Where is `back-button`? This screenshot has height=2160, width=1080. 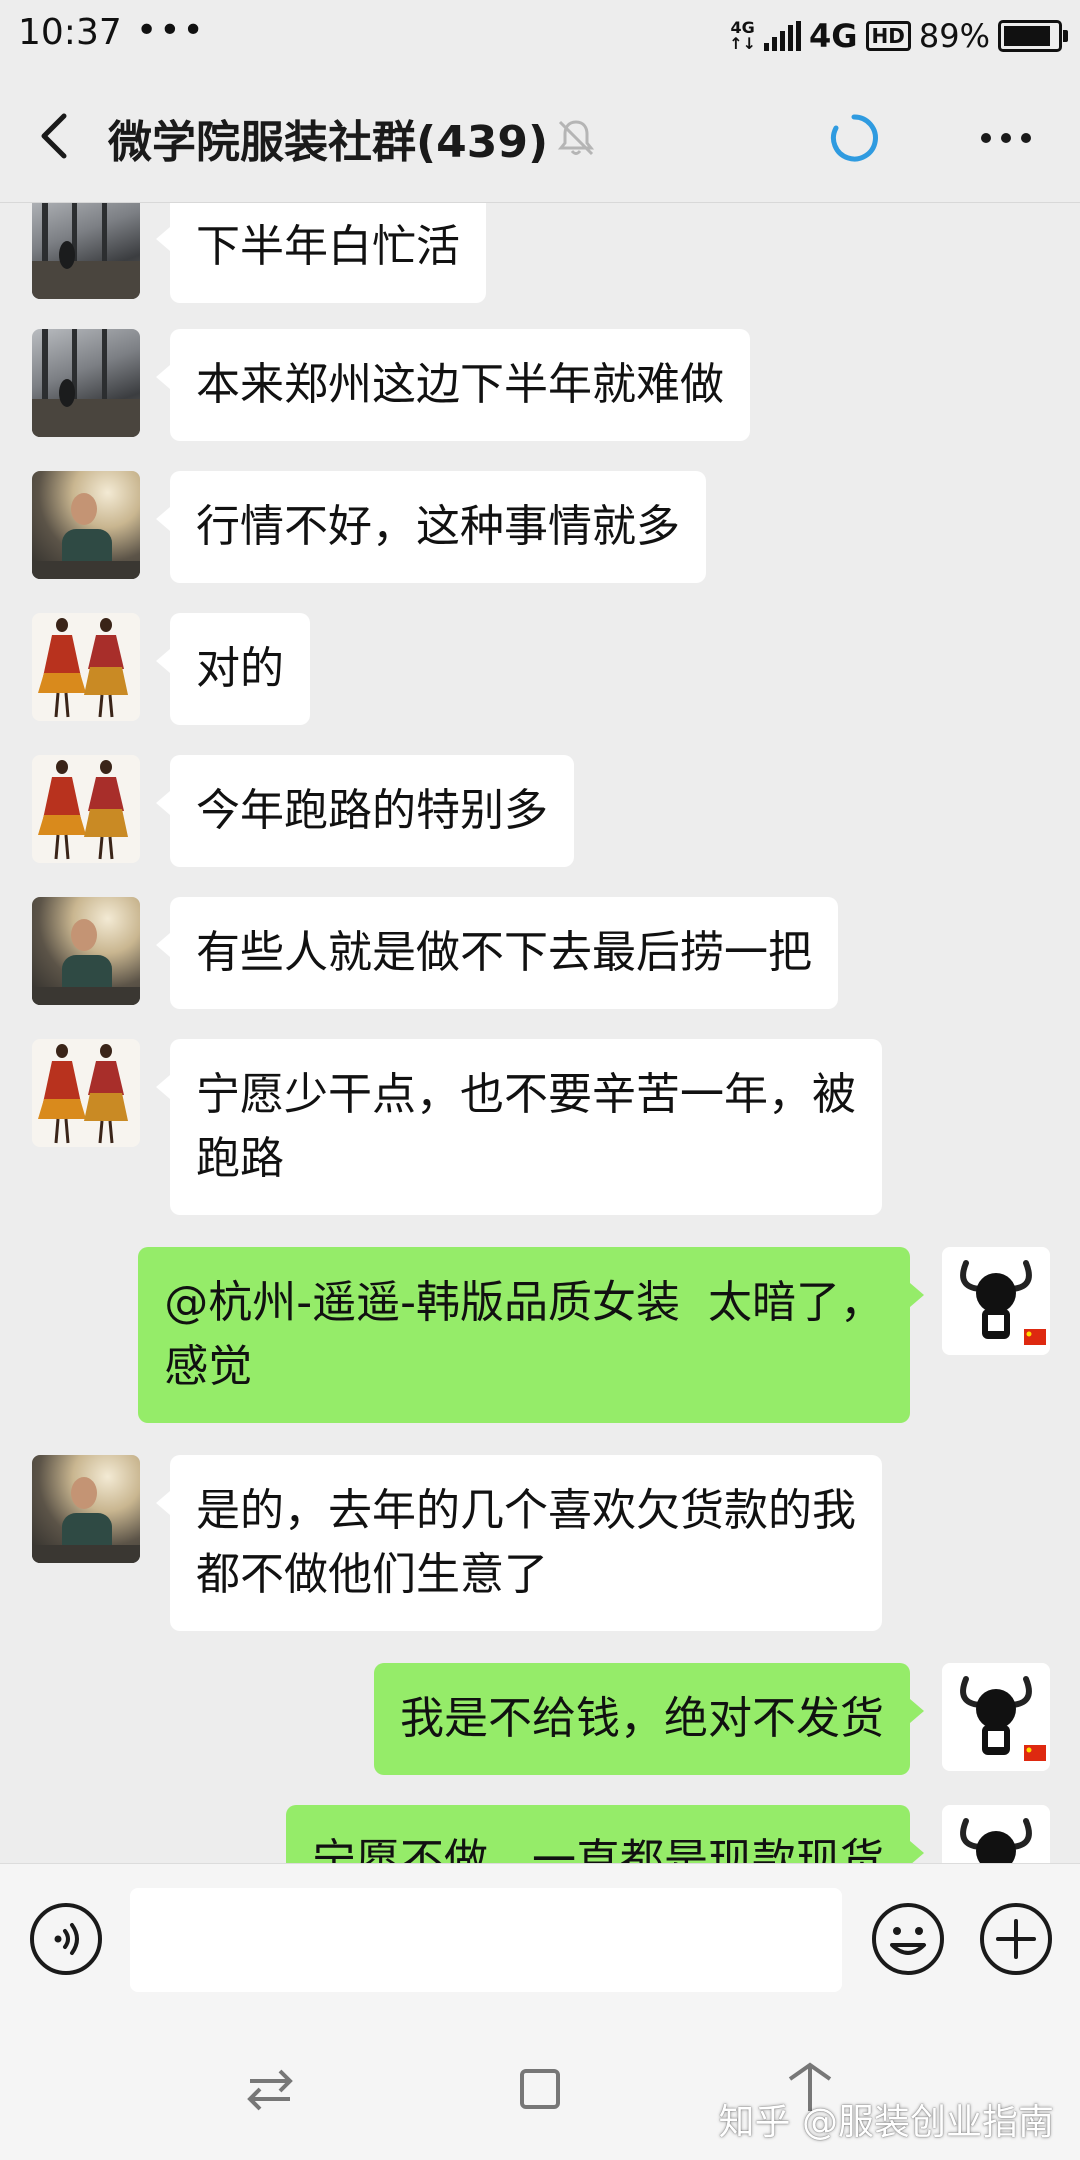
back-button is located at coordinates (56, 136).